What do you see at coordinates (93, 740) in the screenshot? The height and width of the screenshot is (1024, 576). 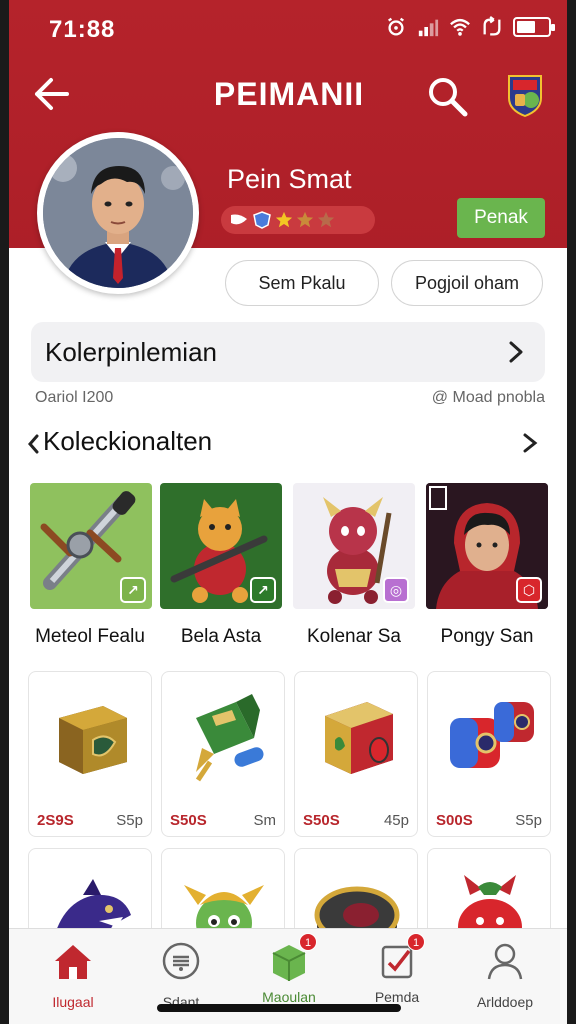 I see `treasure-crate-icon` at bounding box center [93, 740].